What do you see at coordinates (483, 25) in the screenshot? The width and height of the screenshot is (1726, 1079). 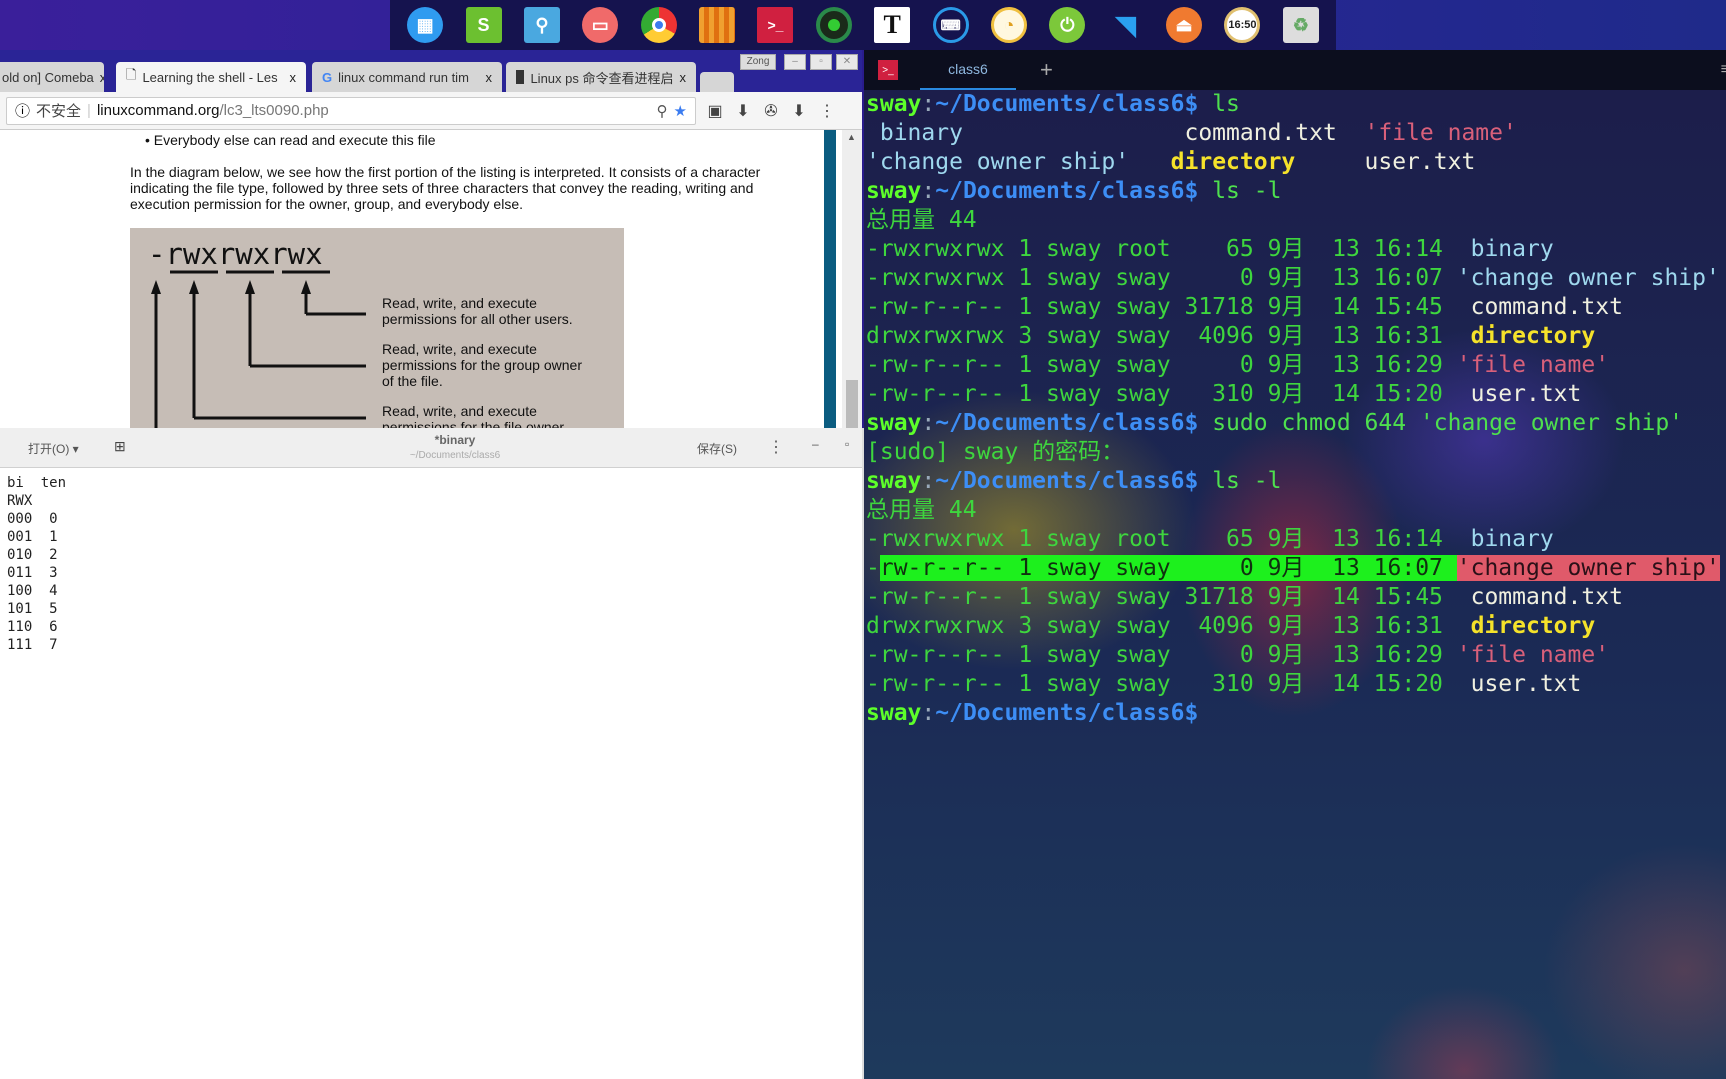 I see `spreadsheet-icon: S` at bounding box center [483, 25].